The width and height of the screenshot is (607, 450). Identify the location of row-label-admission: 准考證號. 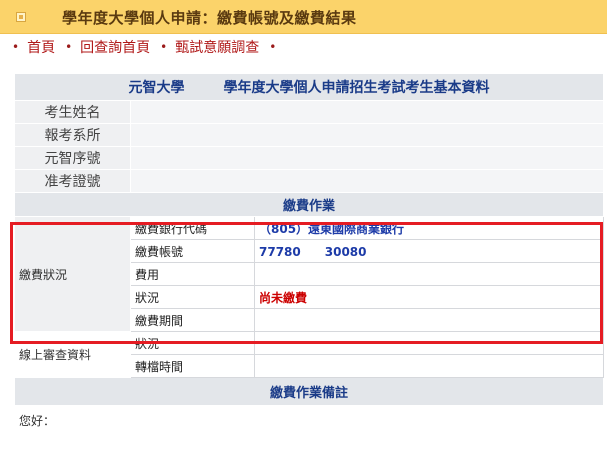
(72, 181).